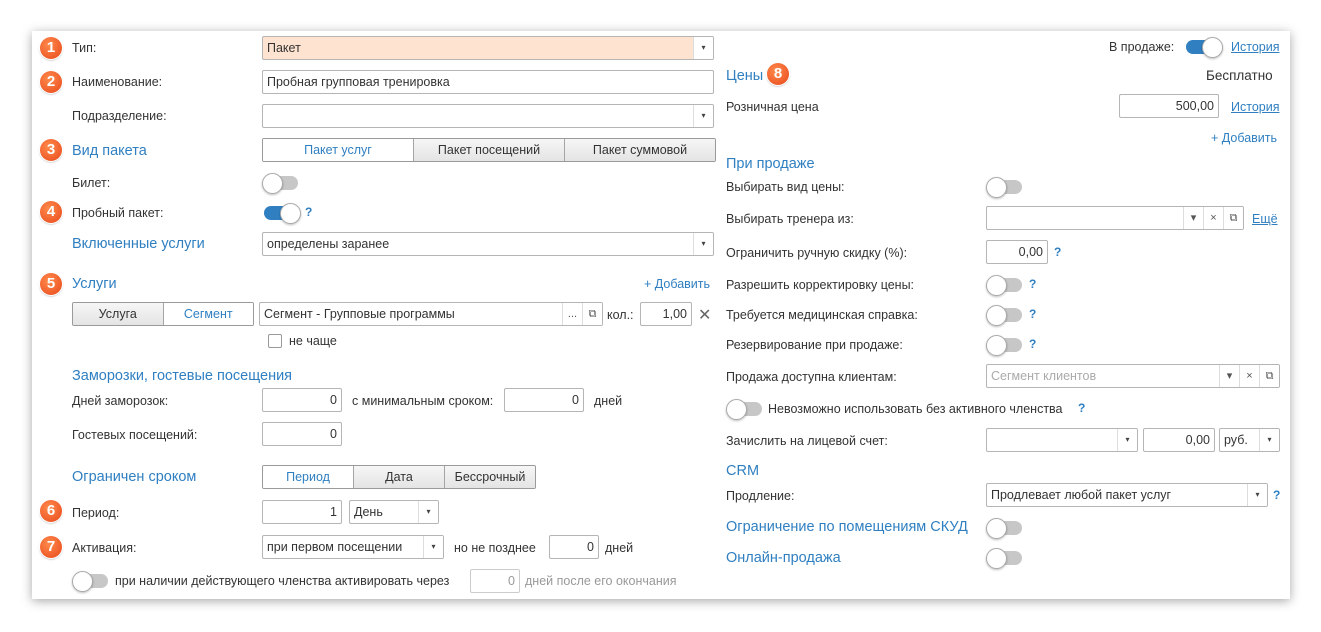 This screenshot has height=632, width=1321. I want to click on prolong-select: Продлевает любой пакет услуг ▾, so click(1127, 495).